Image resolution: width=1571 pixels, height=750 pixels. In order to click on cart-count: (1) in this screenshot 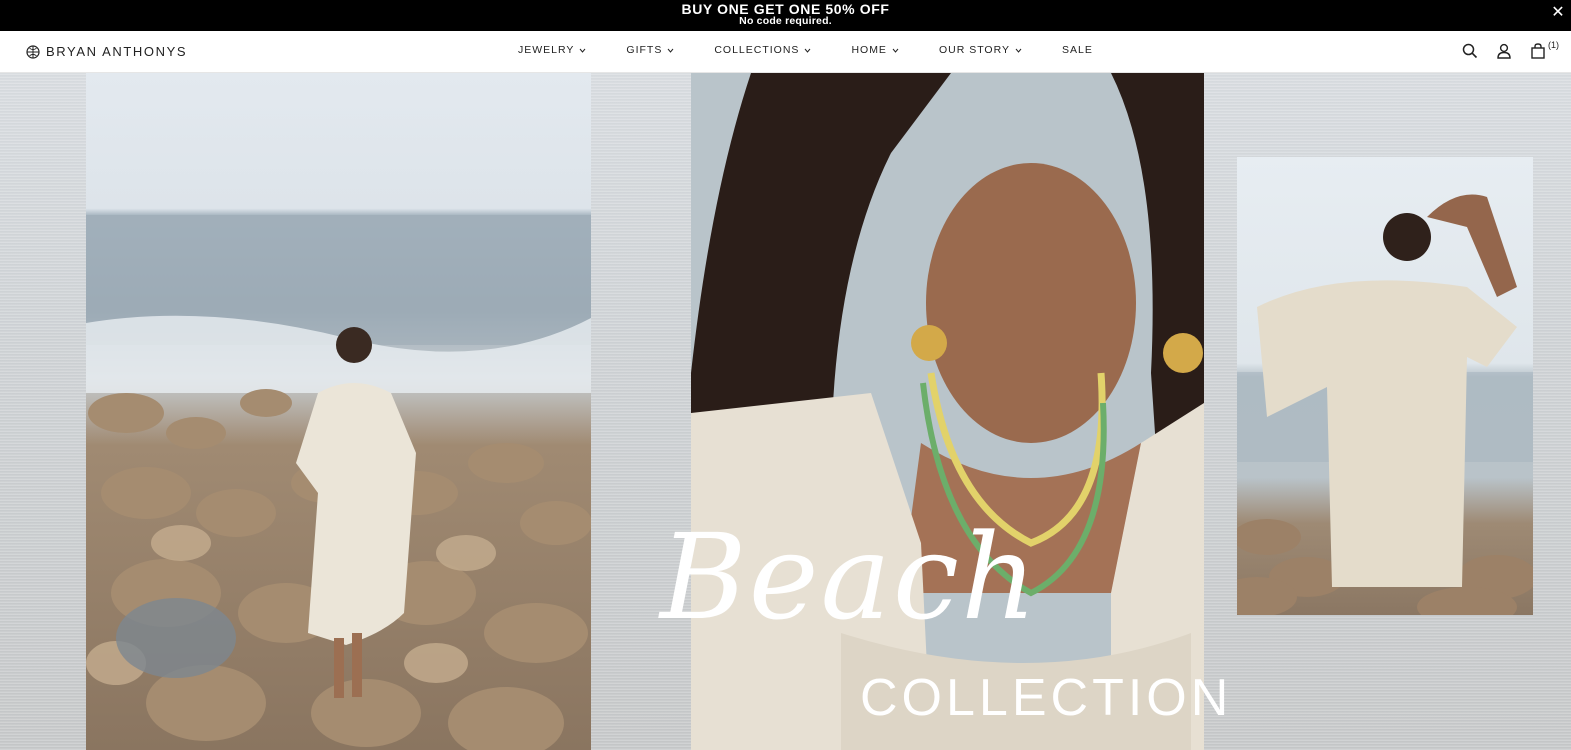, I will do `click(1553, 45)`.